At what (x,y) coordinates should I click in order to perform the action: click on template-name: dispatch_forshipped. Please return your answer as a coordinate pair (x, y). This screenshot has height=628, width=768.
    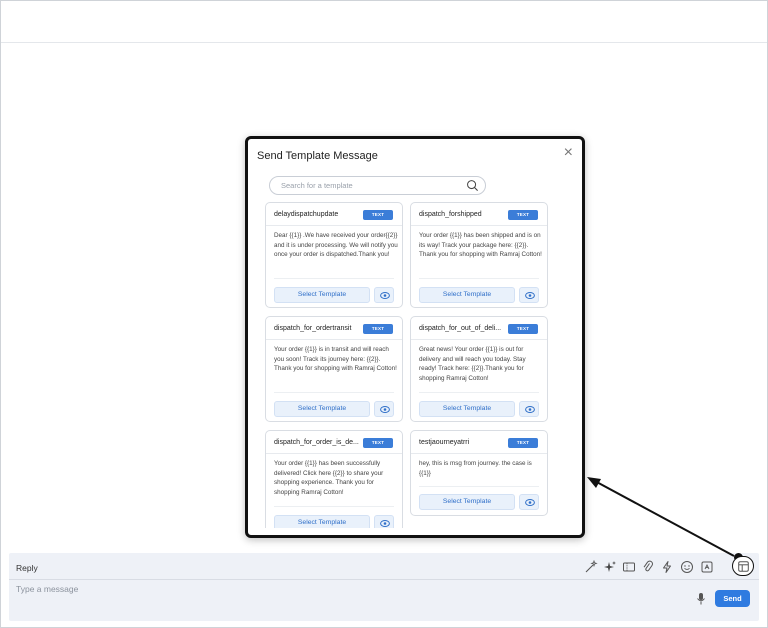
    Looking at the image, I should click on (450, 214).